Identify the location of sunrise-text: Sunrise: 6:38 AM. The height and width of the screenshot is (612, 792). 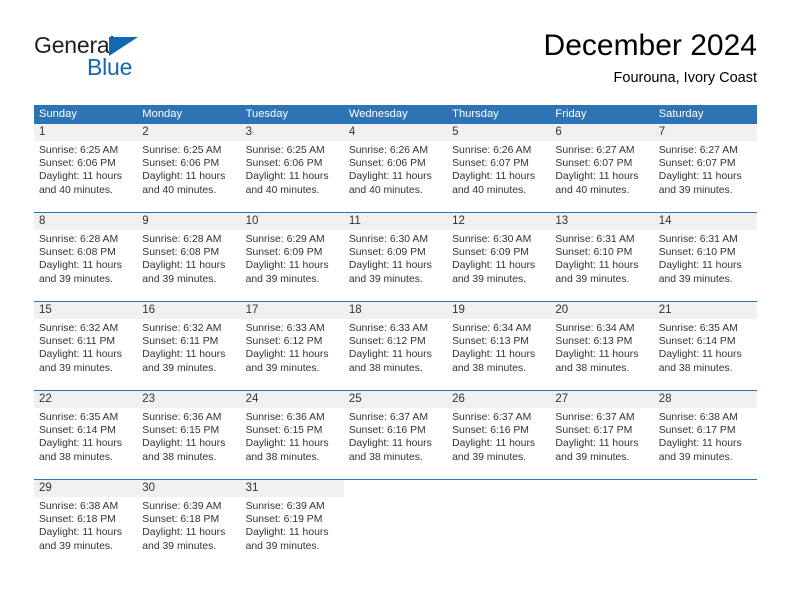
(698, 417).